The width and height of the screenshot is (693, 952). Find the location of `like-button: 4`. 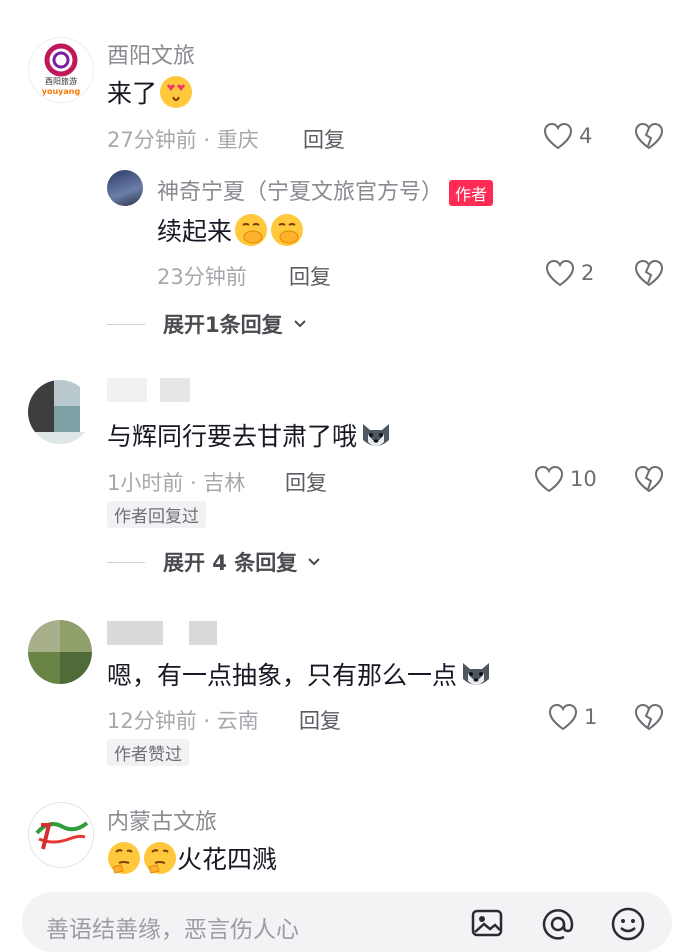

like-button: 4 is located at coordinates (567, 136).